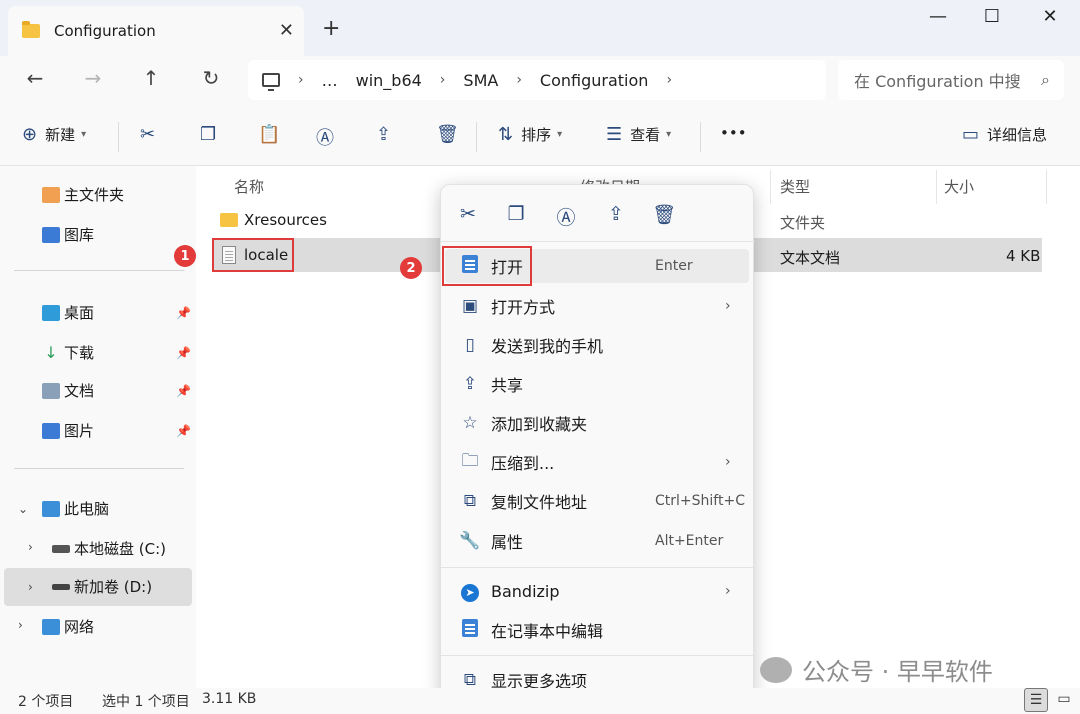  What do you see at coordinates (79, 431) in the screenshot?
I see `sidebar-item-label: 图片` at bounding box center [79, 431].